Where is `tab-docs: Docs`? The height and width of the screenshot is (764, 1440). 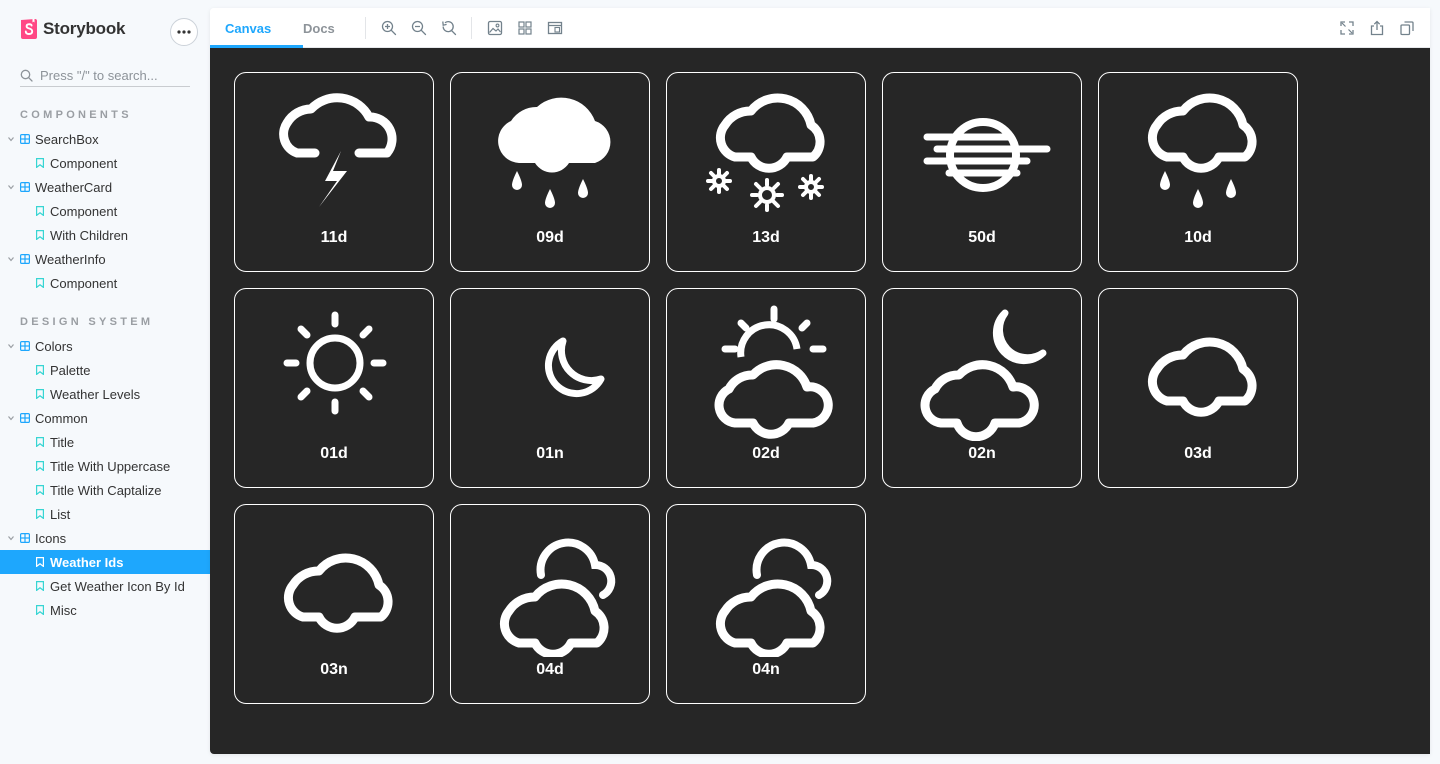 tab-docs: Docs is located at coordinates (319, 28).